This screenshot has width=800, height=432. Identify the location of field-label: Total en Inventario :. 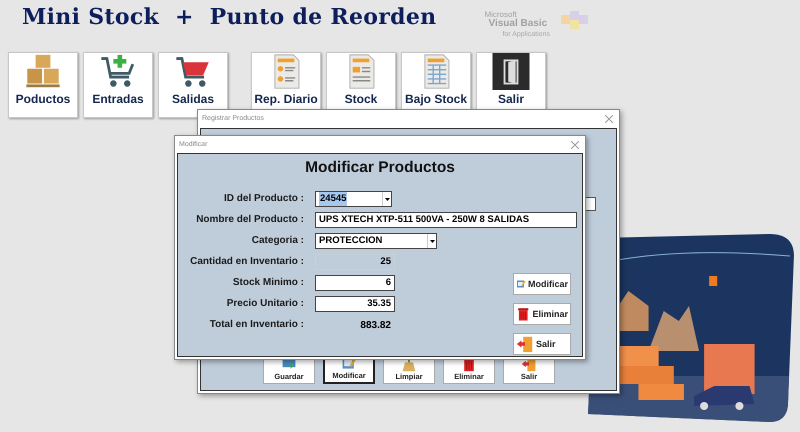
(256, 325).